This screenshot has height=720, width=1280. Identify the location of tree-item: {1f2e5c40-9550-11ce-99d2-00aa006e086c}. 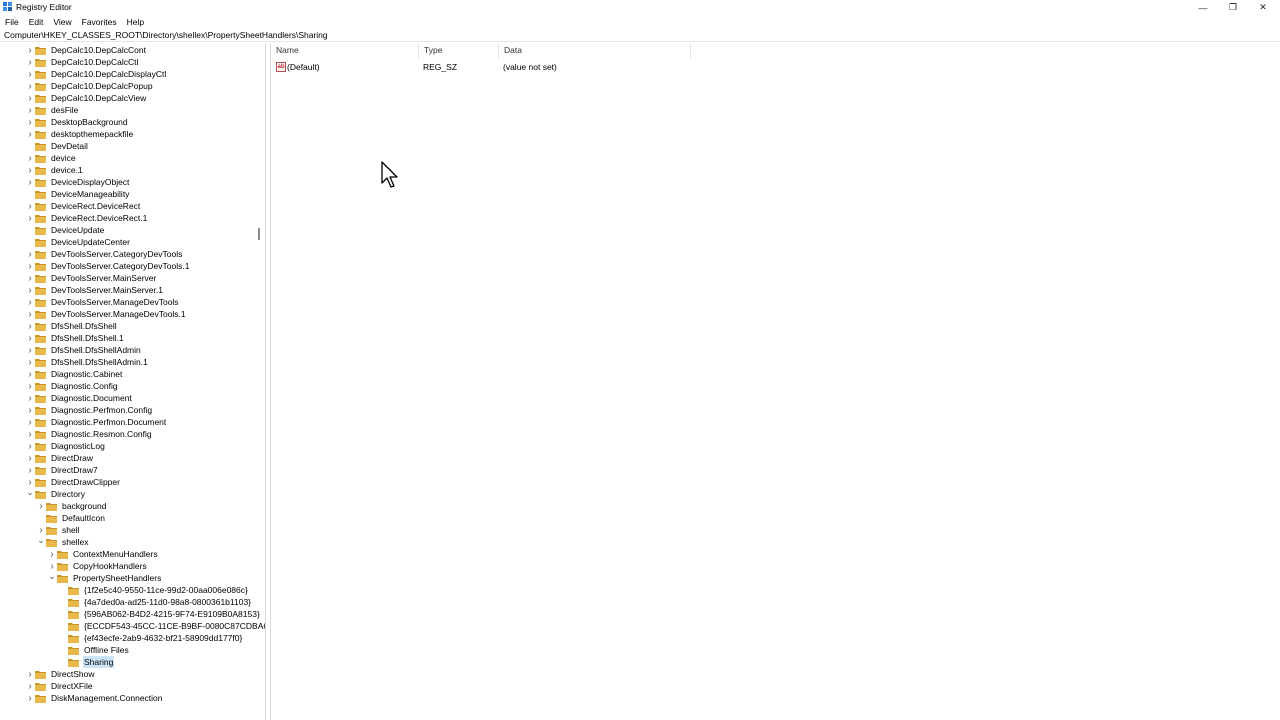
(153, 590).